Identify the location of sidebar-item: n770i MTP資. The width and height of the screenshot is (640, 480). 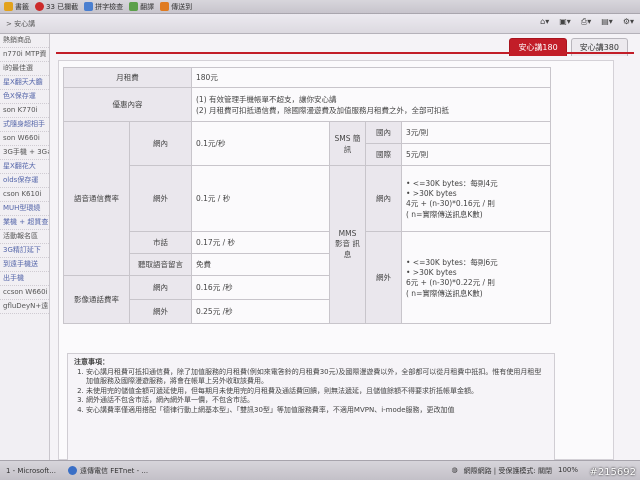
(24, 55).